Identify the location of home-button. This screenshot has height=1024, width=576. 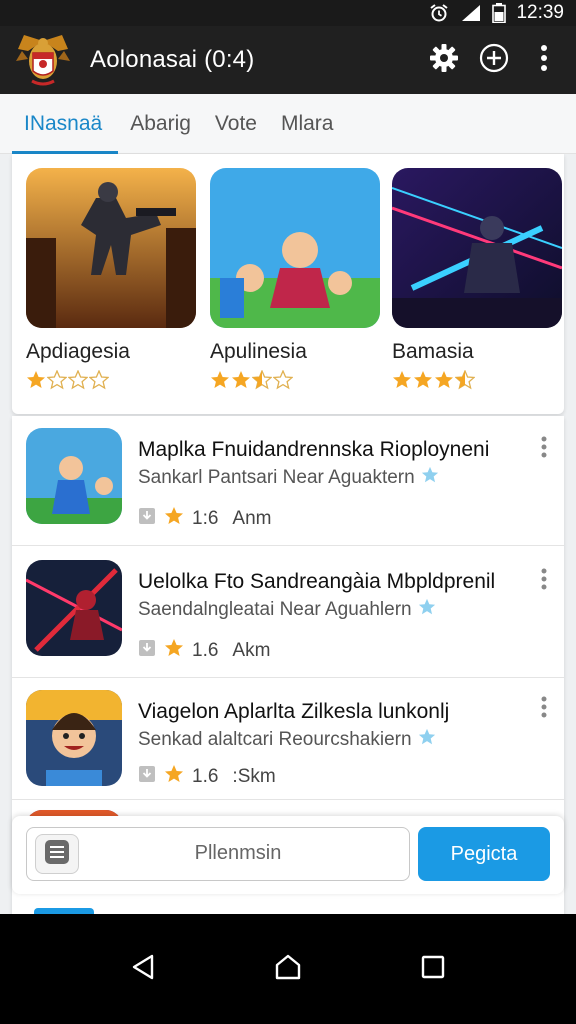
(288, 969).